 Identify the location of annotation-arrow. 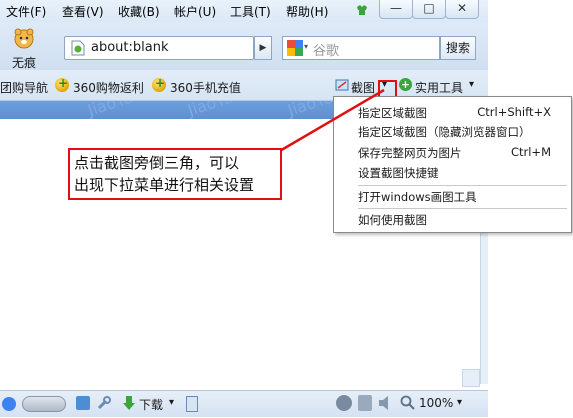
(331, 121).